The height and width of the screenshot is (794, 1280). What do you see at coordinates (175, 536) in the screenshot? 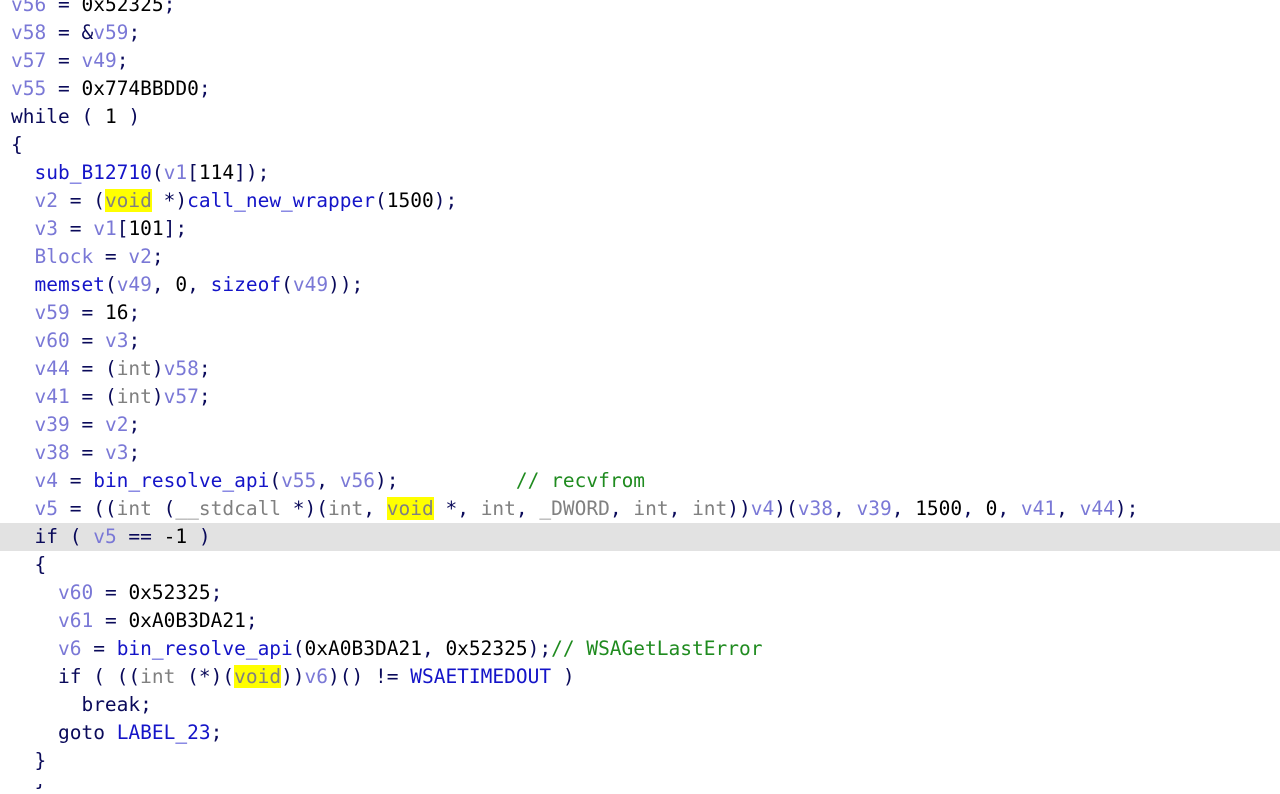
I see `token-num: -1` at bounding box center [175, 536].